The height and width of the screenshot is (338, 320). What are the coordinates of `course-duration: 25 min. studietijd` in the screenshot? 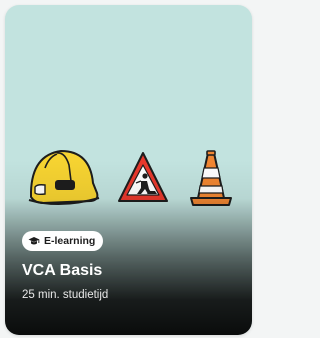 It's located at (65, 295).